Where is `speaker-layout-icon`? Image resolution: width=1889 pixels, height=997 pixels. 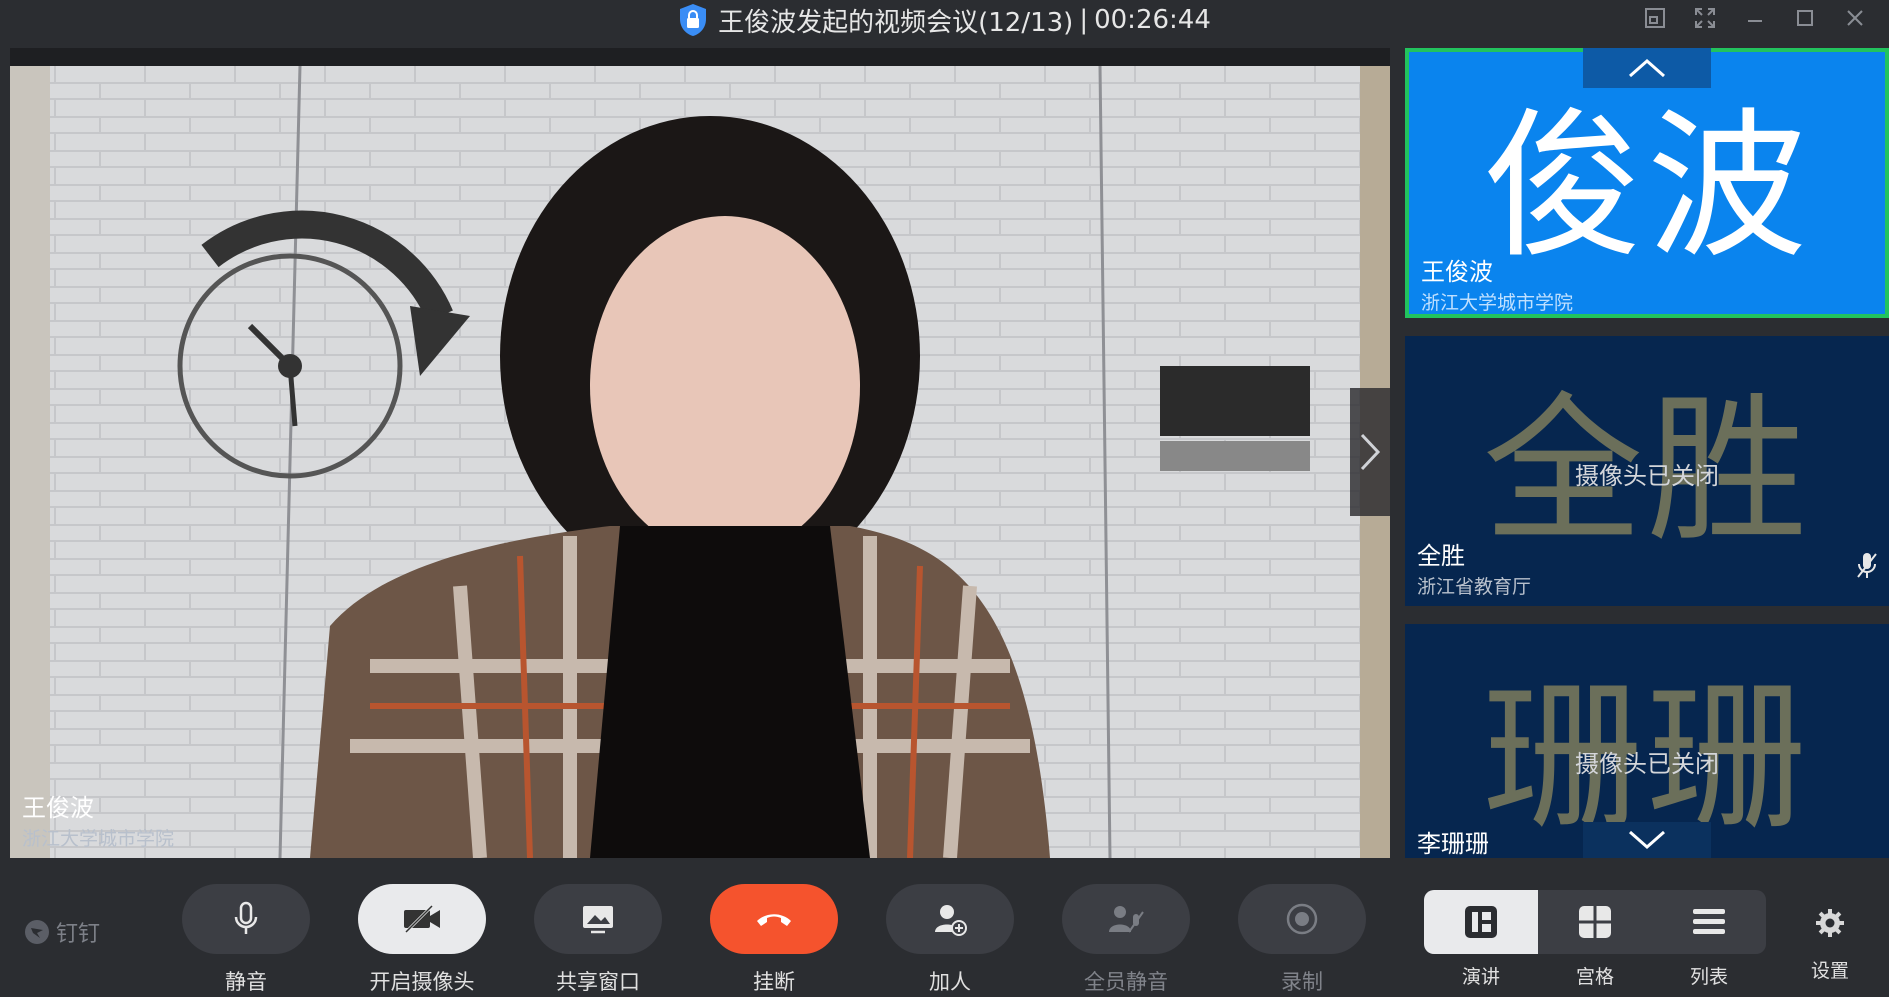 speaker-layout-icon is located at coordinates (1481, 922).